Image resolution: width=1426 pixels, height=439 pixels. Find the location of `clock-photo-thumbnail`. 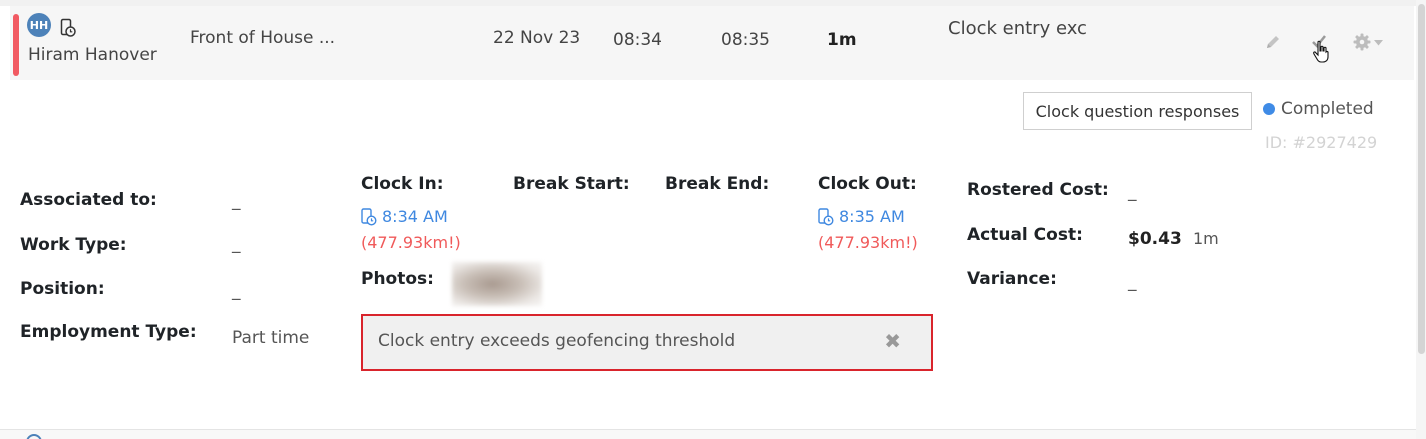

clock-photo-thumbnail is located at coordinates (497, 284).